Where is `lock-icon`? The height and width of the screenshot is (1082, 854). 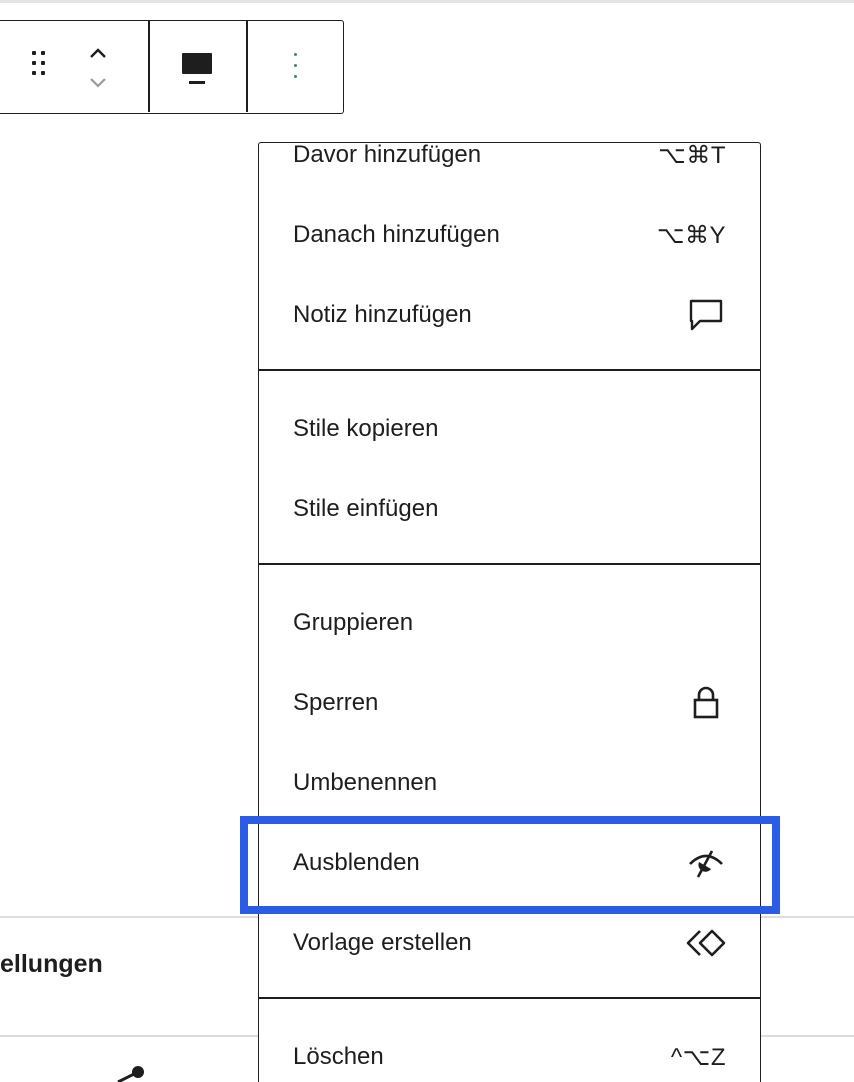 lock-icon is located at coordinates (706, 703).